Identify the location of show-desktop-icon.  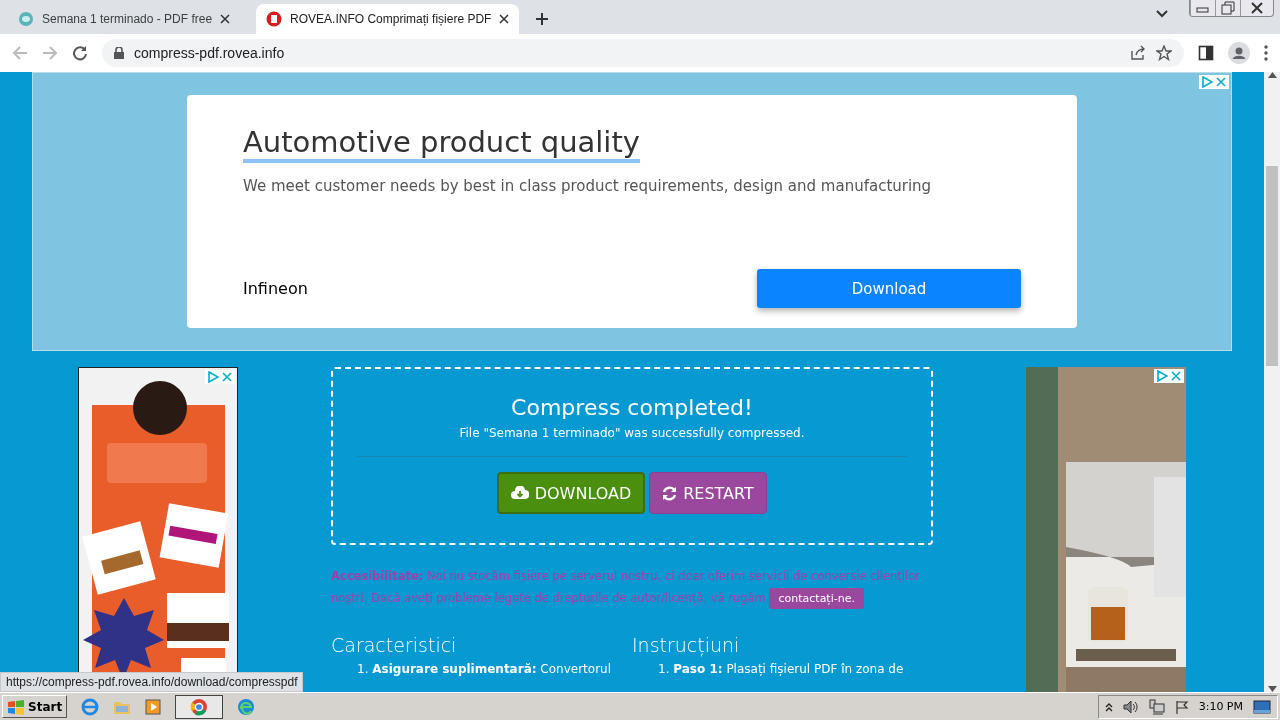
(1262, 706).